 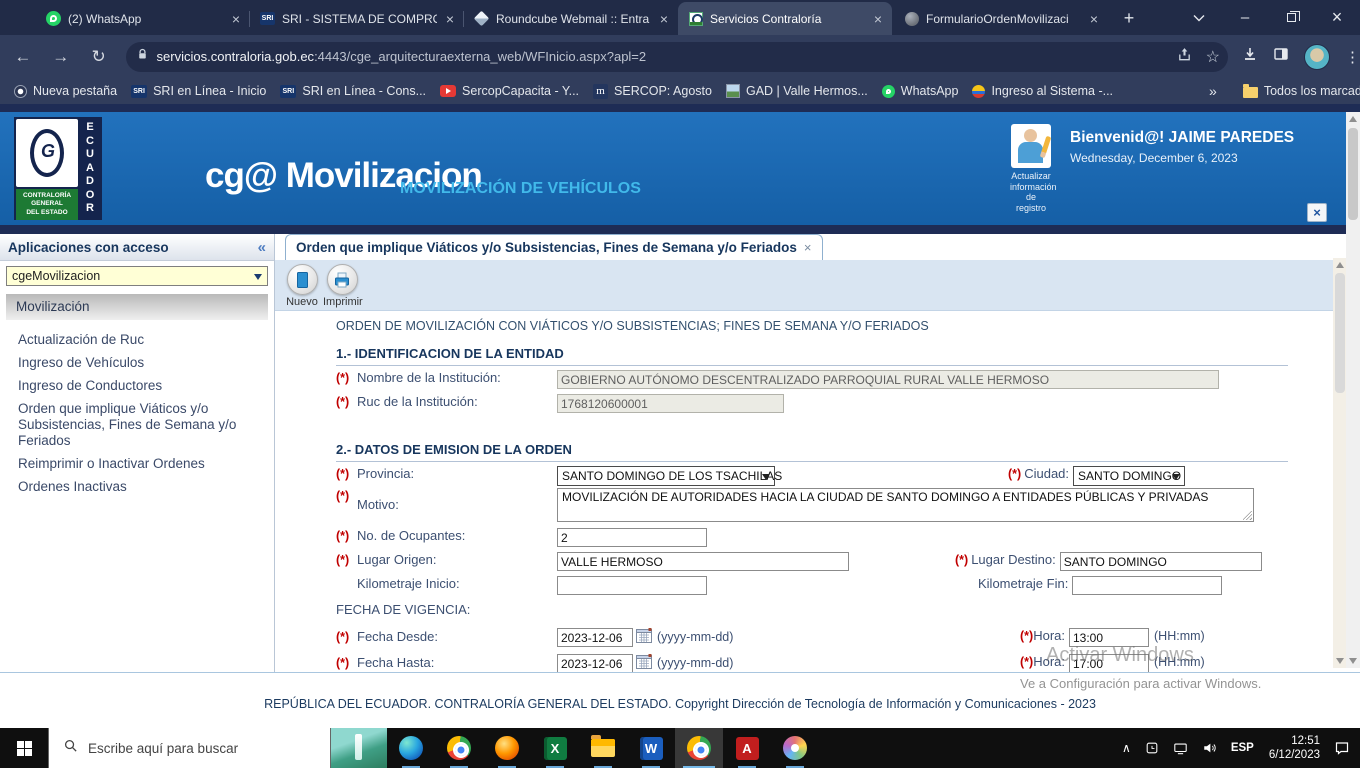 I want to click on new-tab-button: +, so click(x=1129, y=18).